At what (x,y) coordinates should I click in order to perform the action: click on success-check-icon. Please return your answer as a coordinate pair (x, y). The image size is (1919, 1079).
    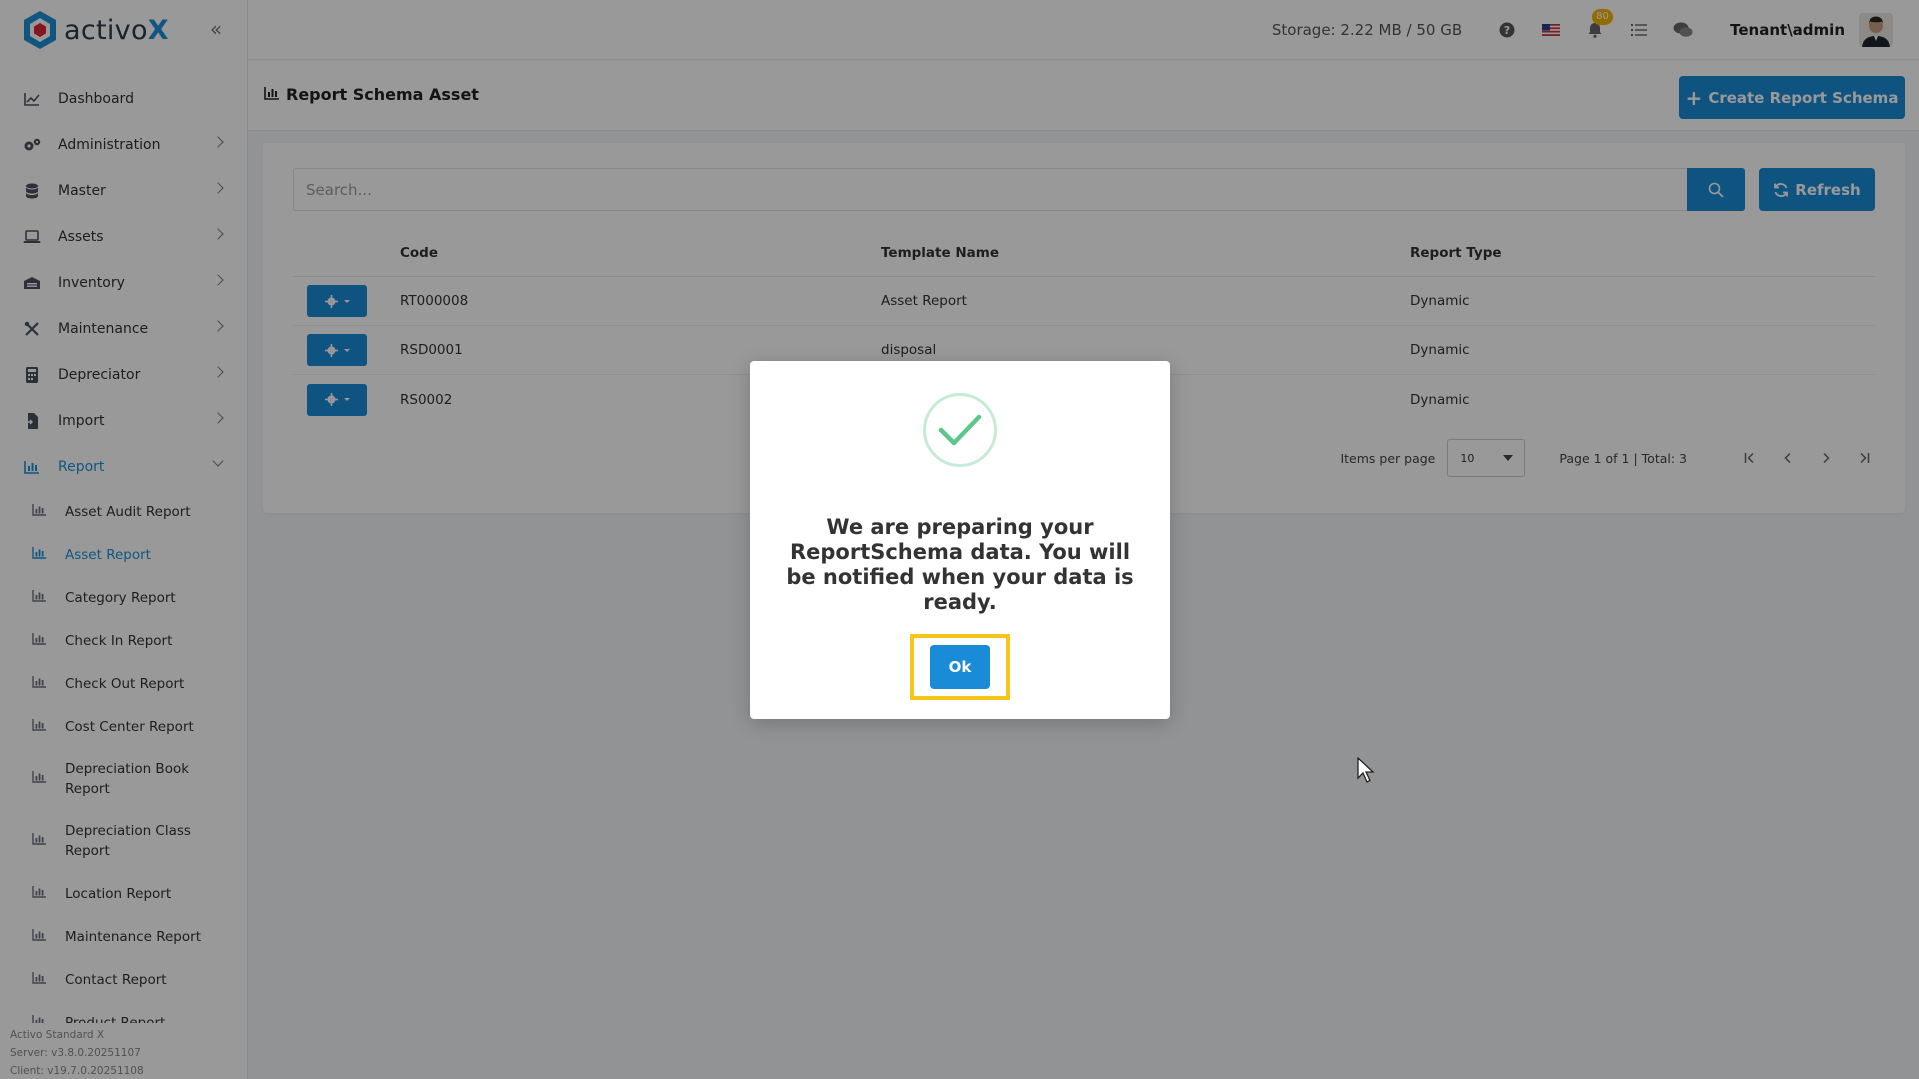
    Looking at the image, I should click on (960, 430).